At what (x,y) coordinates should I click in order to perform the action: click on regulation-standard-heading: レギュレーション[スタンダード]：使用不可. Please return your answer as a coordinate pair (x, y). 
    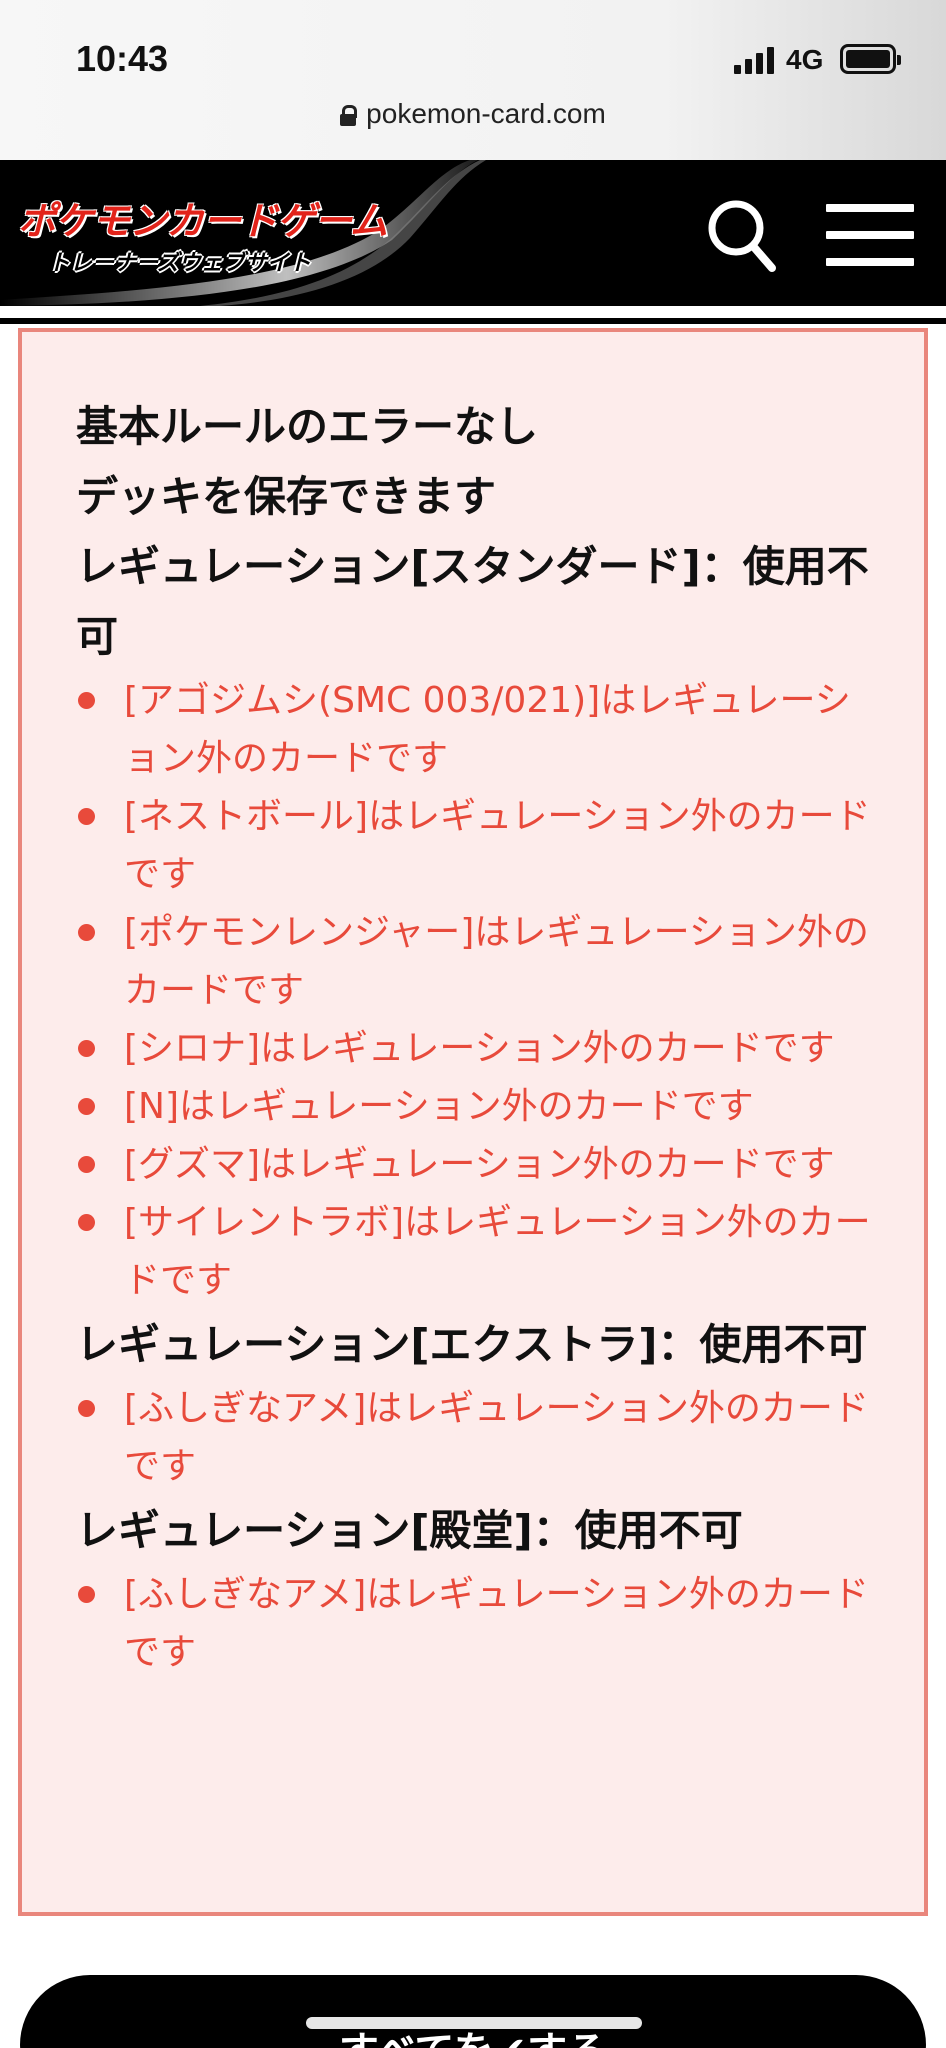
    Looking at the image, I should click on (472, 601).